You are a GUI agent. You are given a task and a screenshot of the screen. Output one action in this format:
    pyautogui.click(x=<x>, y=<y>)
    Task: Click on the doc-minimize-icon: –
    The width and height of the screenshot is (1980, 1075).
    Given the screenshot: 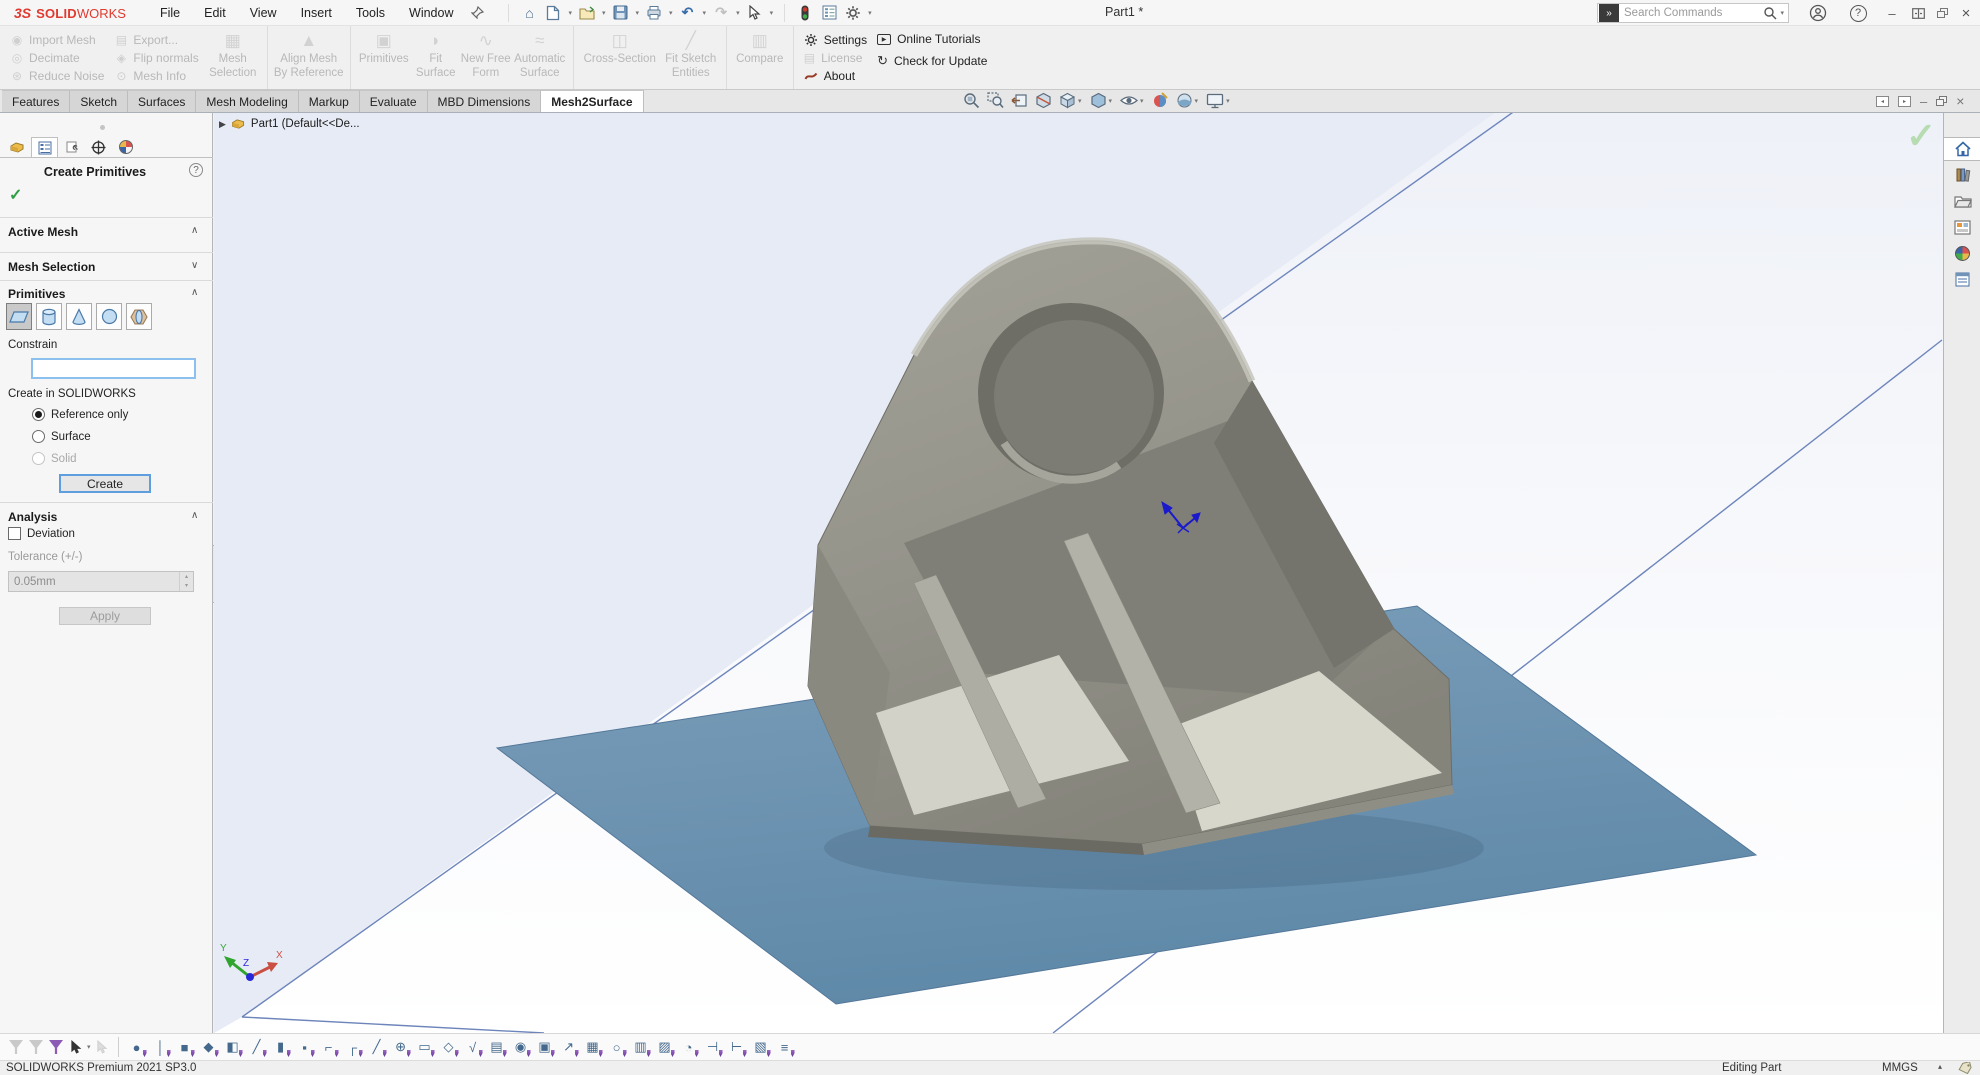 What is the action you would take?
    pyautogui.click(x=1923, y=101)
    